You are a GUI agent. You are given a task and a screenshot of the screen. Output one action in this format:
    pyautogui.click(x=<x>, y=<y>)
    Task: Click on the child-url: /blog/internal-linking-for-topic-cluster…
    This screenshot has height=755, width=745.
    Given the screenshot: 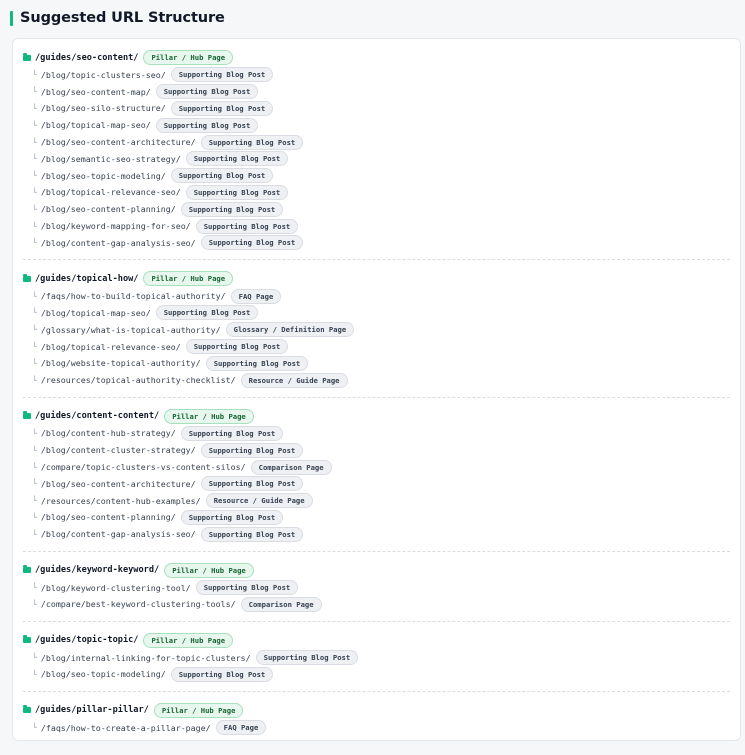 What is the action you would take?
    pyautogui.click(x=146, y=658)
    